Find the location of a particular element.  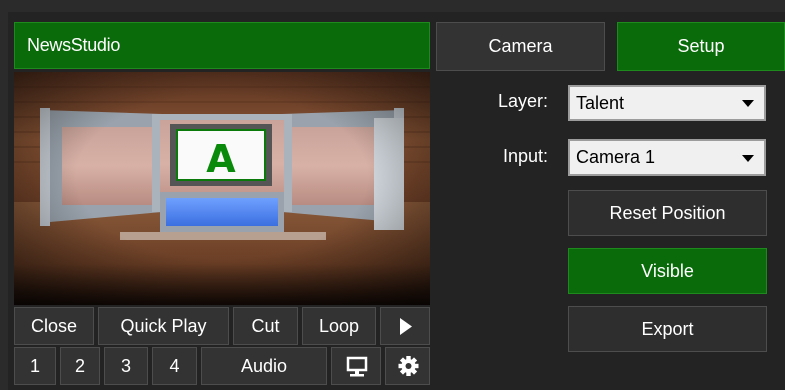

monitor-button is located at coordinates (356, 366).